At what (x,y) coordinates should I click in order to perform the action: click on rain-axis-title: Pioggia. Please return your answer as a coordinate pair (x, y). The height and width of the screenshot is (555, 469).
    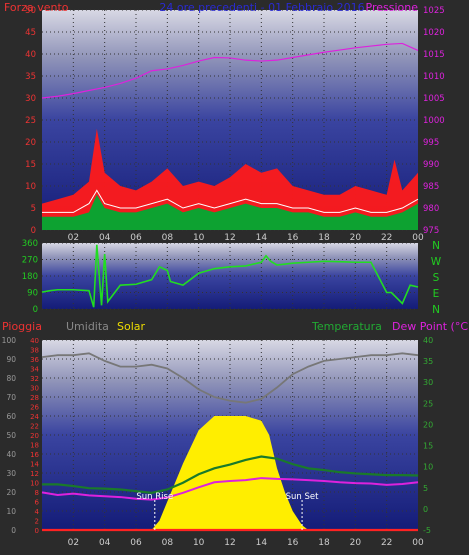
    Looking at the image, I should click on (22, 326).